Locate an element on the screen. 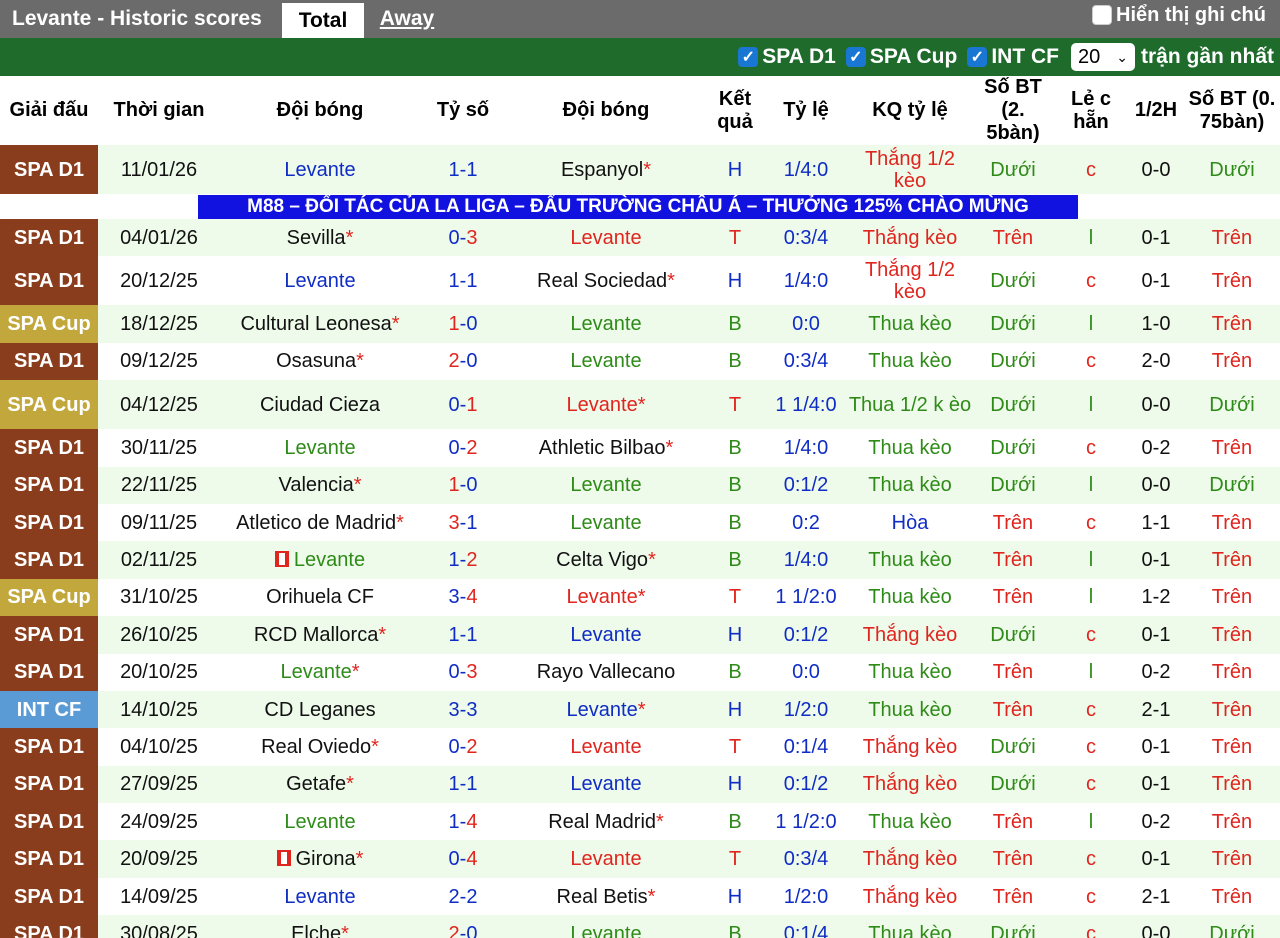 The height and width of the screenshot is (938, 1280). column-header: Số BT (2. 5bàn) is located at coordinates (1013, 110).